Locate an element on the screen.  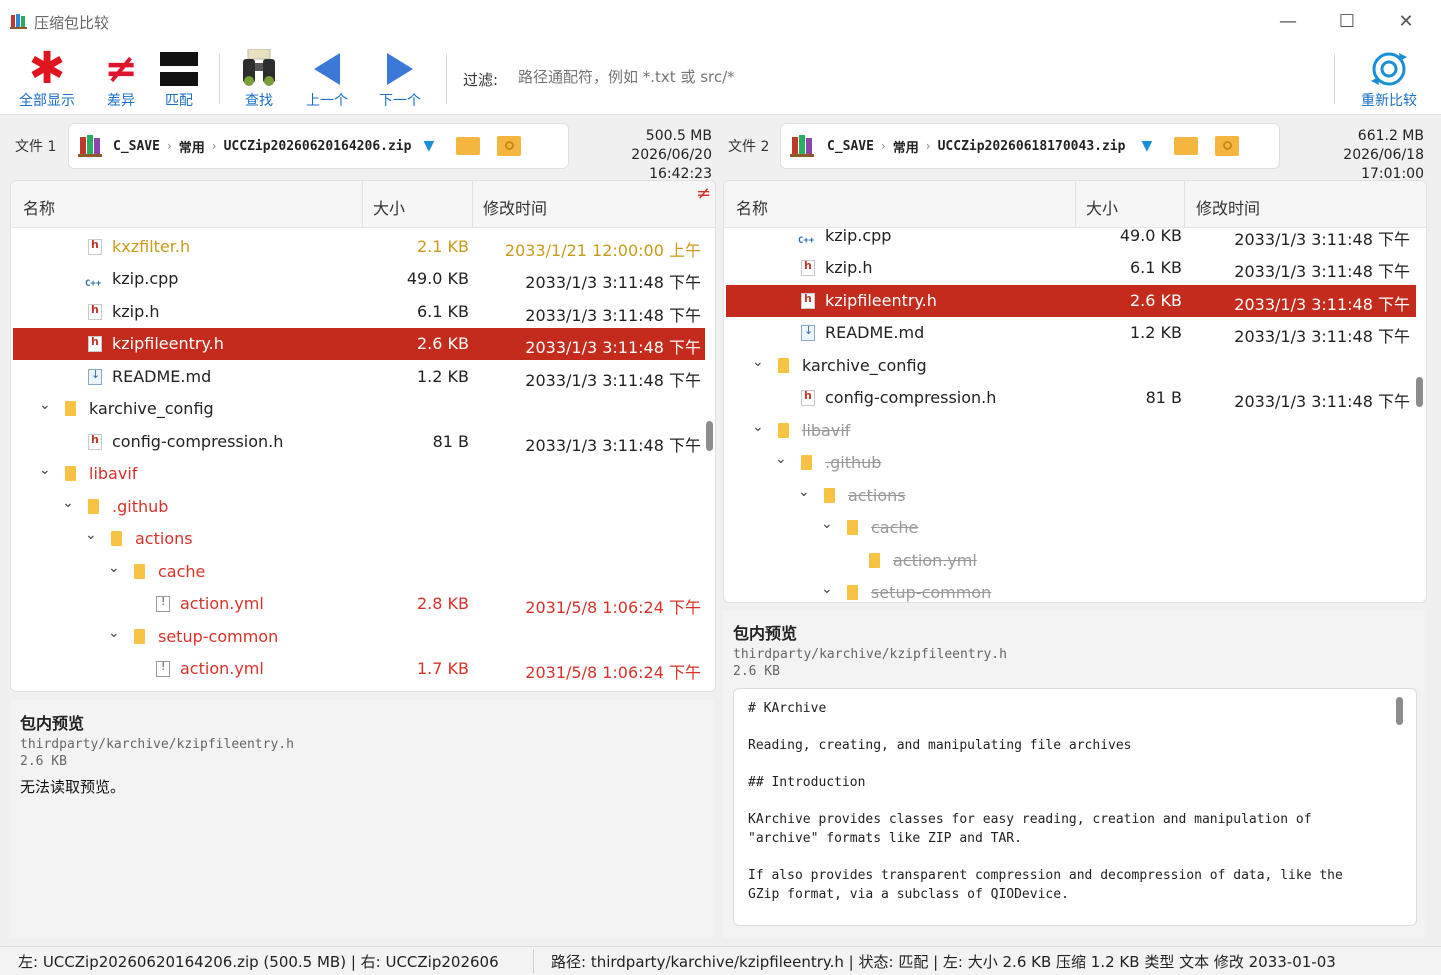
left-path-box: C_SAVE › 常用 › UCCZip20260620164206.zip ▼ is located at coordinates (318, 146).